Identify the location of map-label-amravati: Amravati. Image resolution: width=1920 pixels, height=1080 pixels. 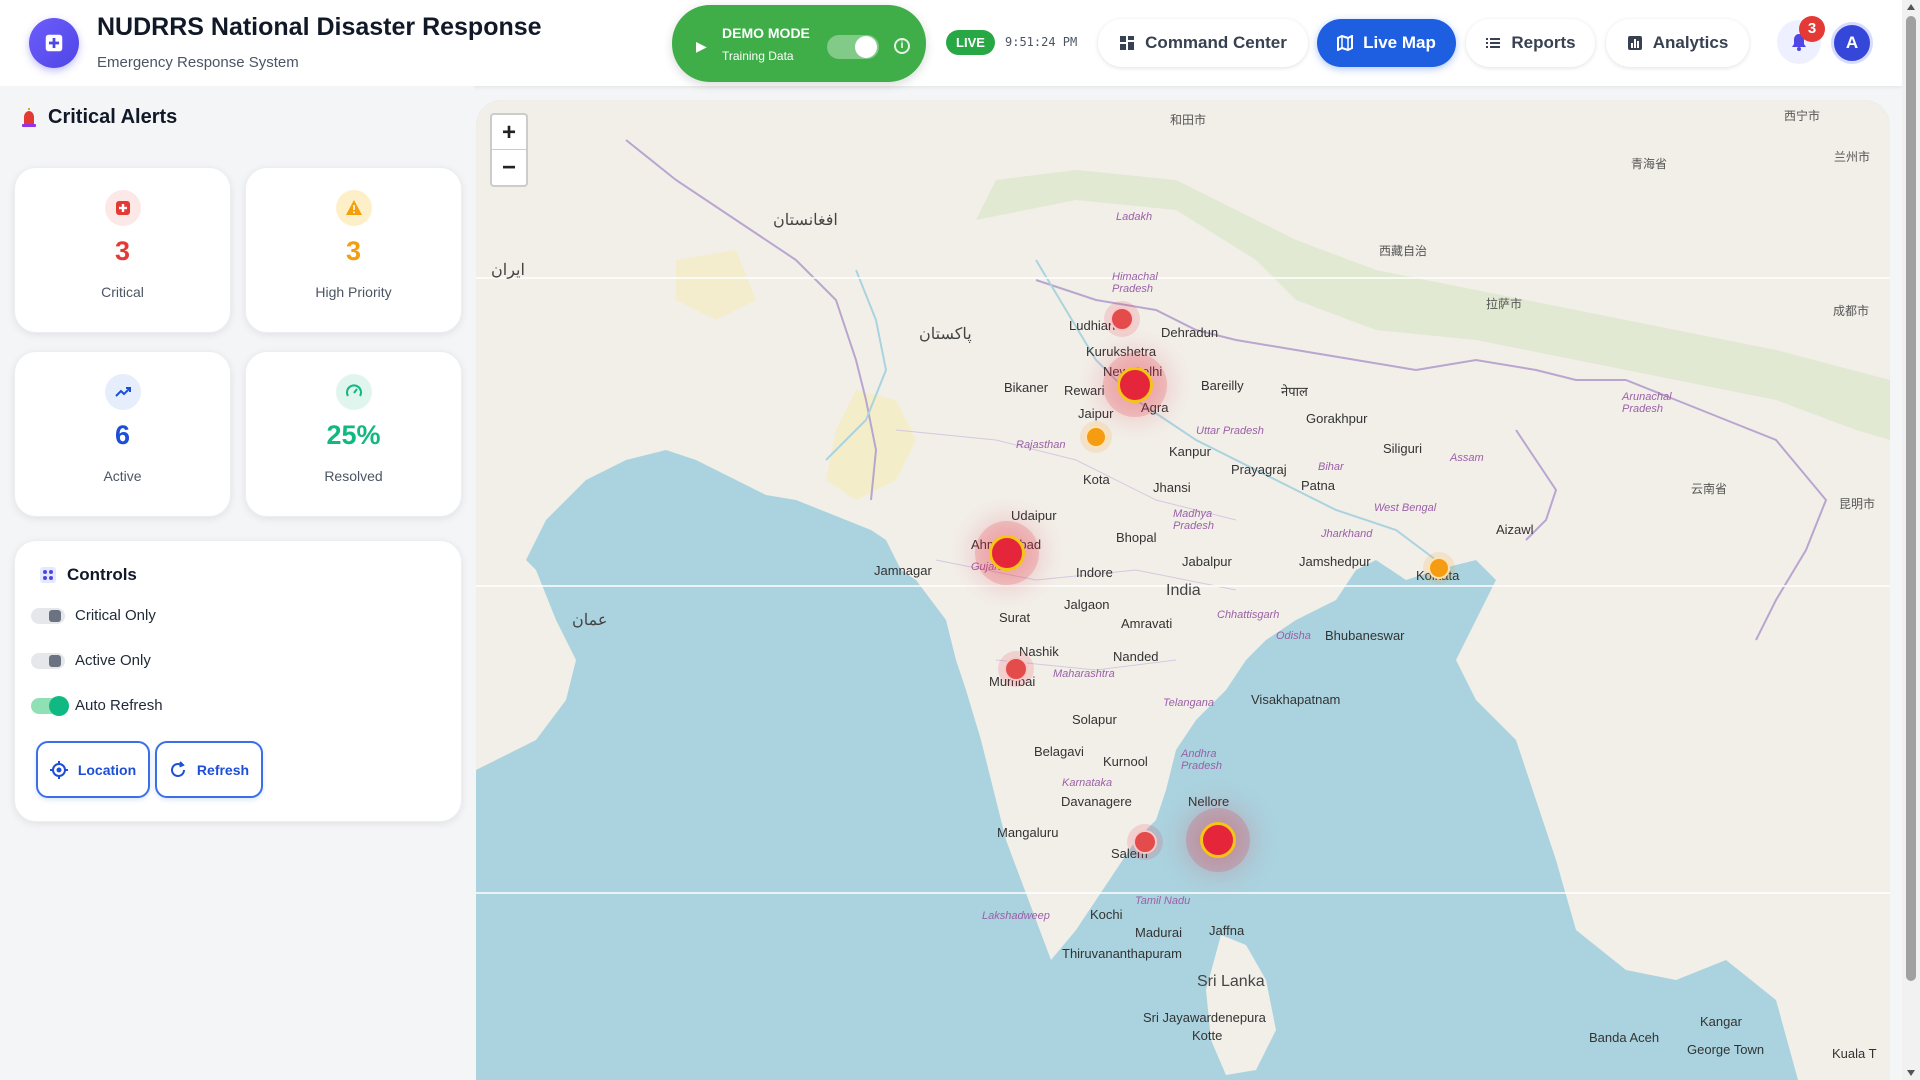
(1147, 623).